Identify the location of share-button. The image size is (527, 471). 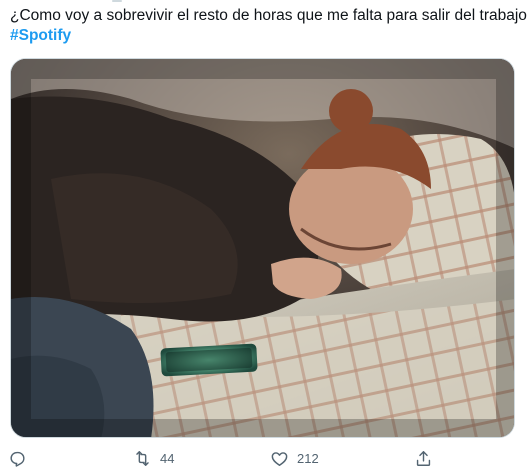
(423, 458).